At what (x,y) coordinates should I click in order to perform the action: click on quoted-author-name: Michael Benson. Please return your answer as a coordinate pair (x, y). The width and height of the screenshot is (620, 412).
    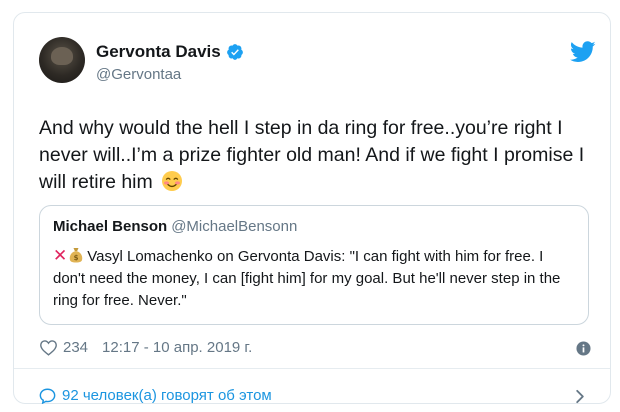
    Looking at the image, I should click on (110, 226).